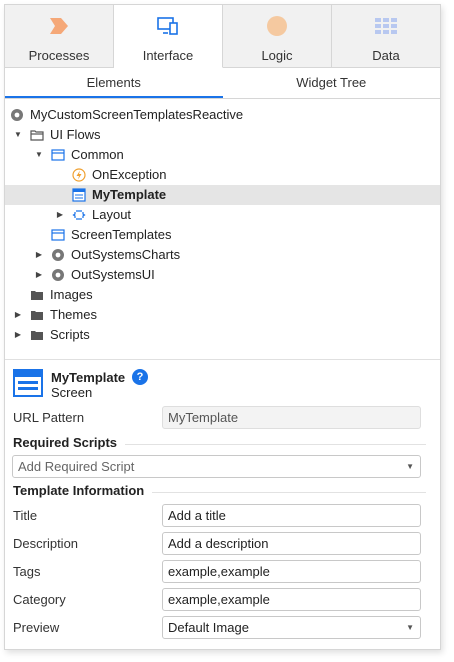 The width and height of the screenshot is (454, 662). I want to click on tab-data: Data, so click(386, 36).